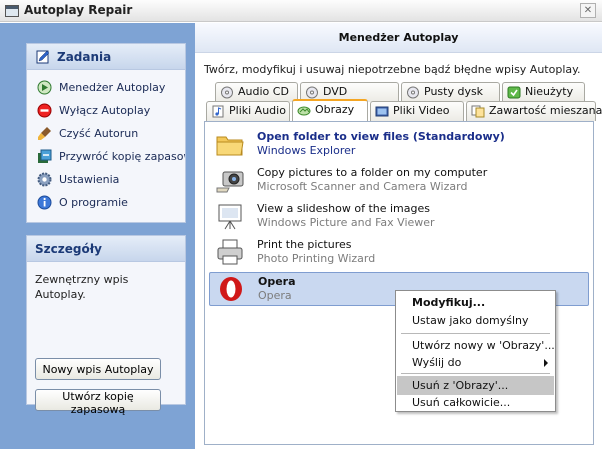 The width and height of the screenshot is (602, 449). What do you see at coordinates (475, 362) in the screenshot?
I see `menu-item-send-to: Wyślij do` at bounding box center [475, 362].